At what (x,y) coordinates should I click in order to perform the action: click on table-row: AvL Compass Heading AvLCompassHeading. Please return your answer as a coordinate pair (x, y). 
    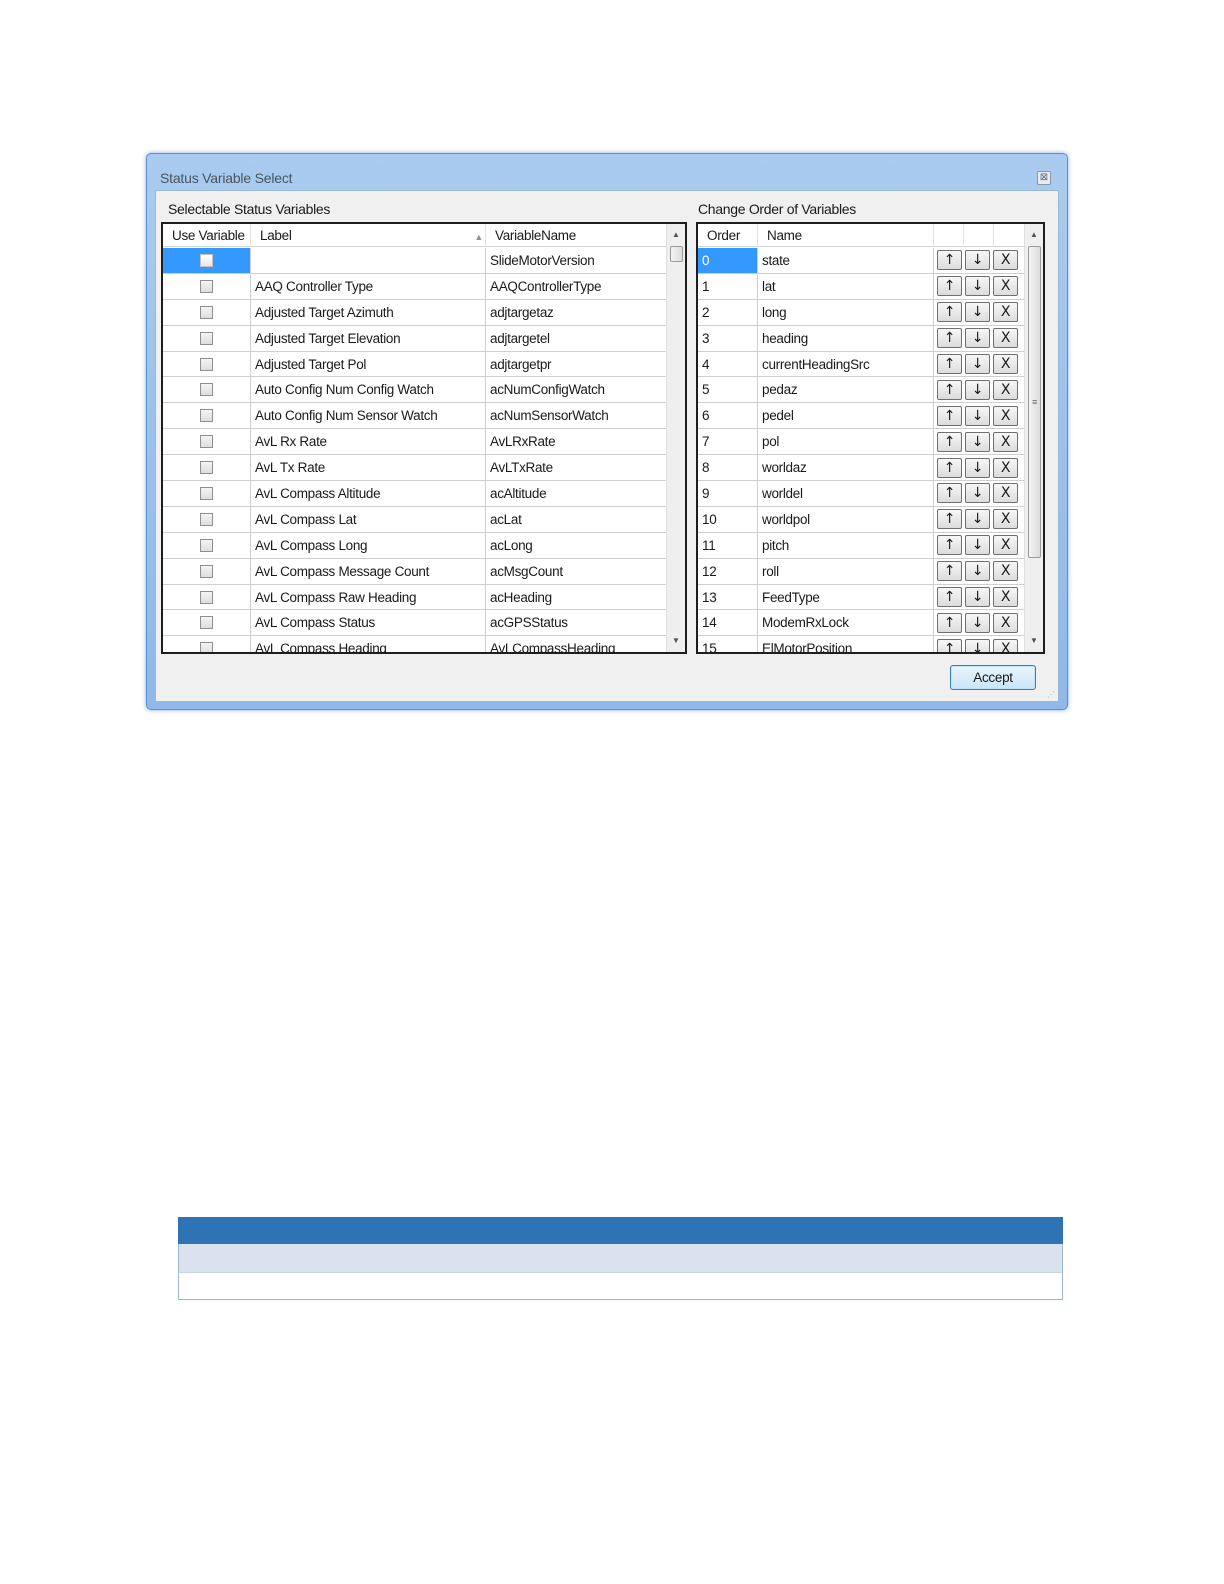
    Looking at the image, I should click on (414, 644).